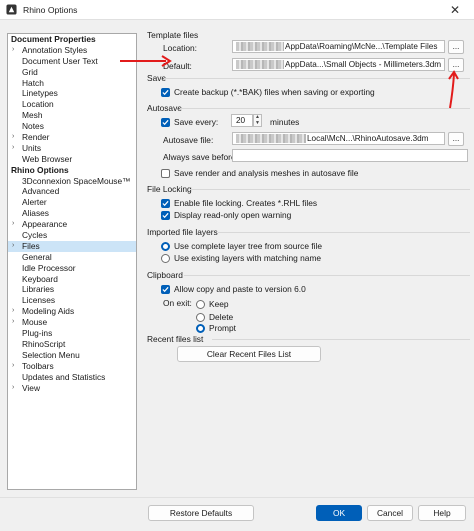  What do you see at coordinates (72, 224) in the screenshot?
I see `tree-item: › Appearance` at bounding box center [72, 224].